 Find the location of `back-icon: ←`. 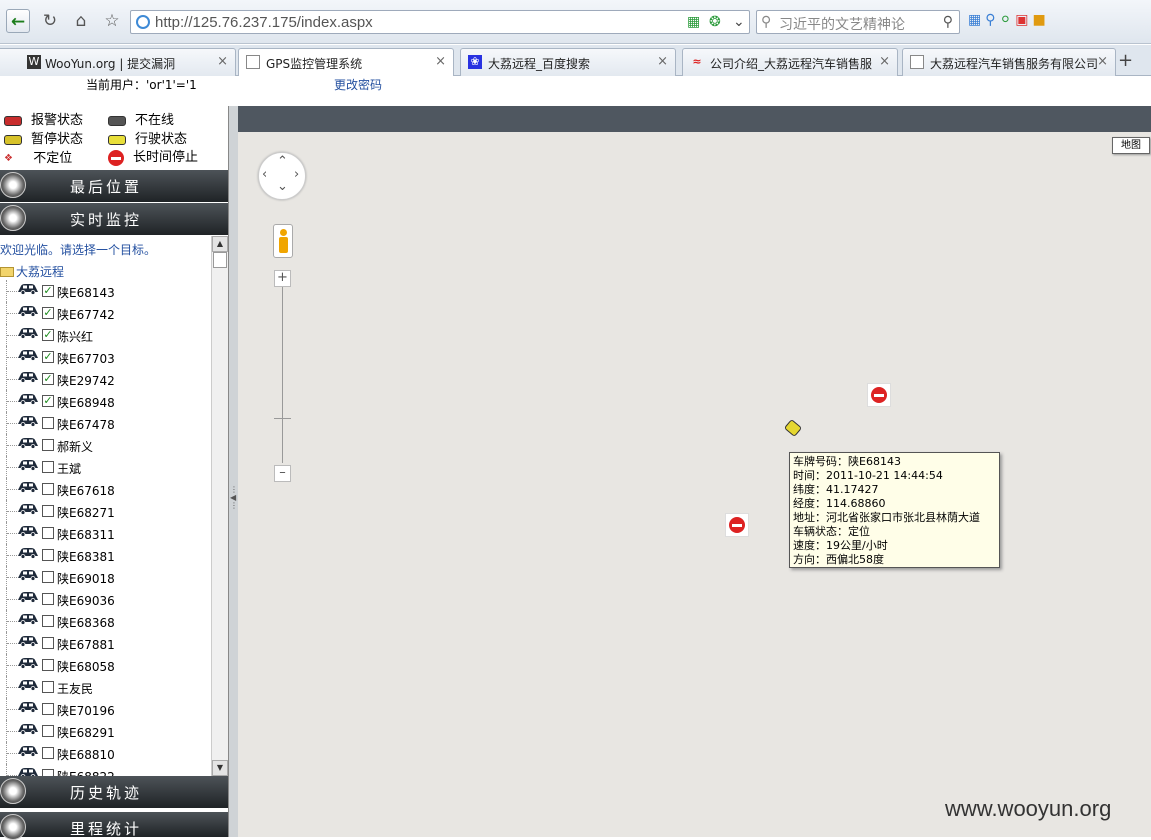

back-icon: ← is located at coordinates (18, 21).